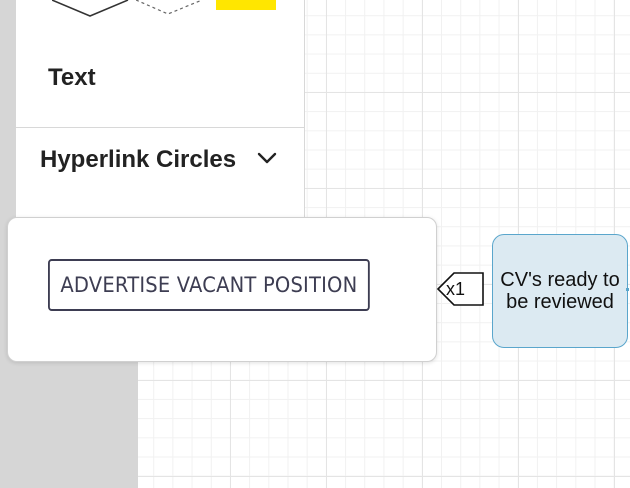 The width and height of the screenshot is (630, 488). What do you see at coordinates (160, 20) in the screenshot?
I see `shapes-row` at bounding box center [160, 20].